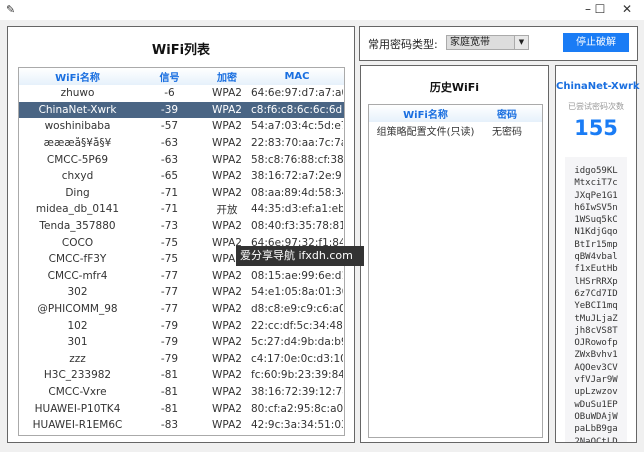 This screenshot has width=644, height=452. What do you see at coordinates (181, 226) in the screenshot?
I see `table-row: Tenda_357880 -73 WPA2 08:40:f3:35:78:81:` at bounding box center [181, 226].